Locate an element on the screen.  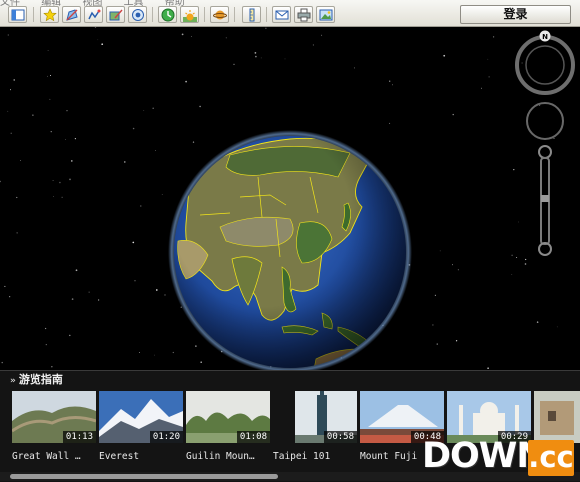
sidebar-icon is located at coordinates (18, 15).